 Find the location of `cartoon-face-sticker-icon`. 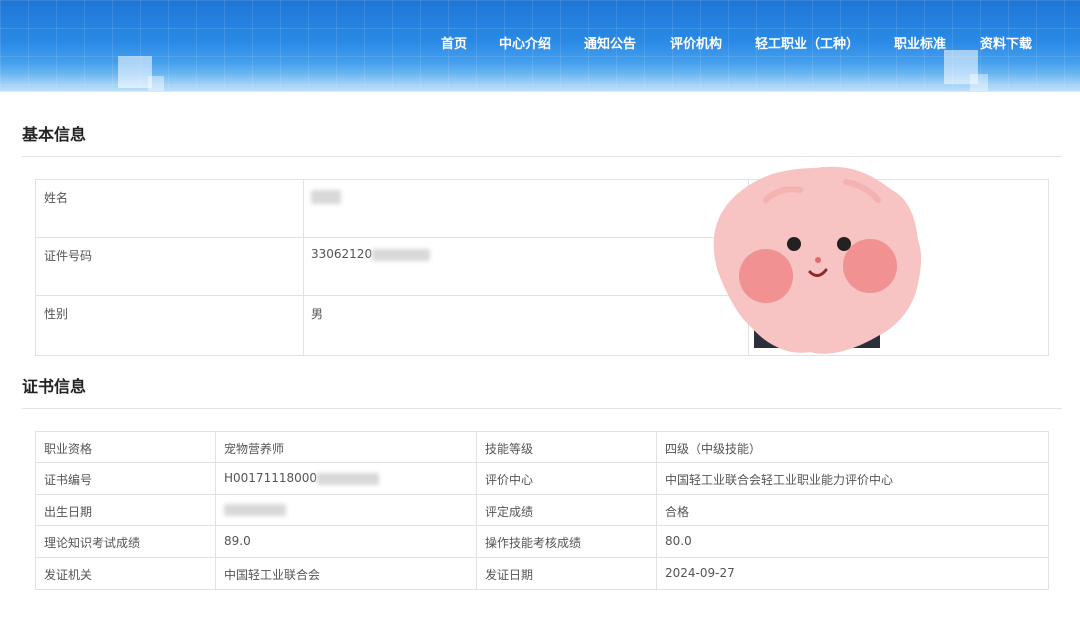

cartoon-face-sticker-icon is located at coordinates (817, 260).